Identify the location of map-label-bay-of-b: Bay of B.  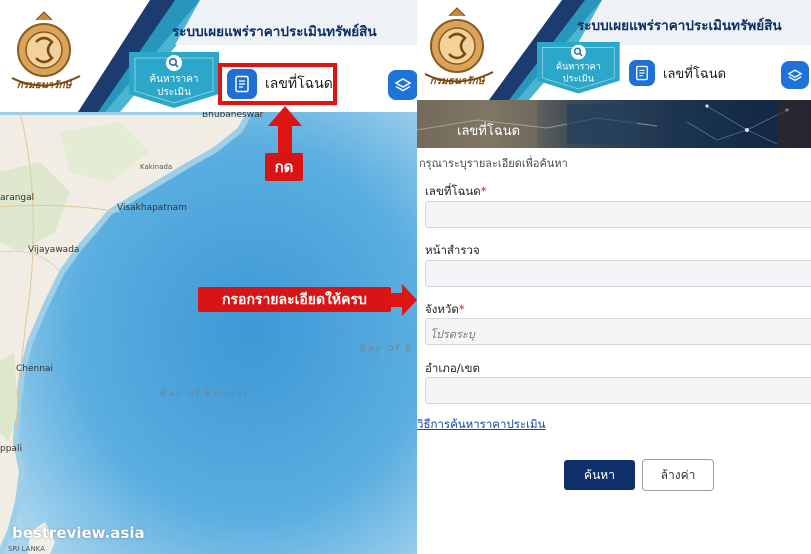
(387, 349).